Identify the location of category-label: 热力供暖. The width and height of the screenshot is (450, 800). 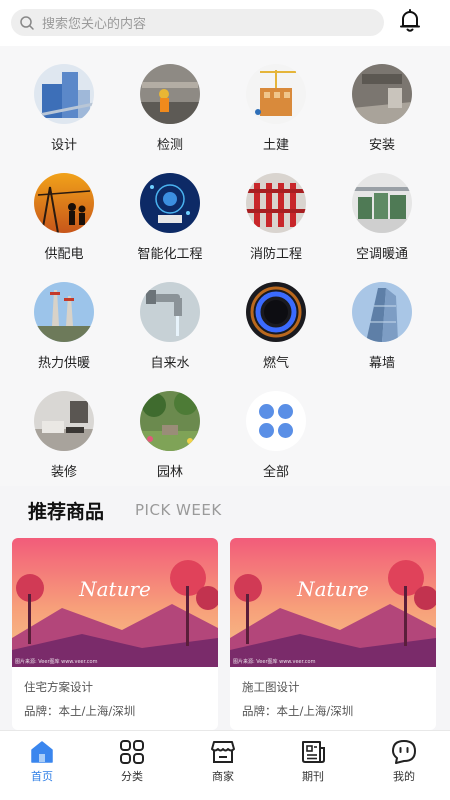
(63, 363).